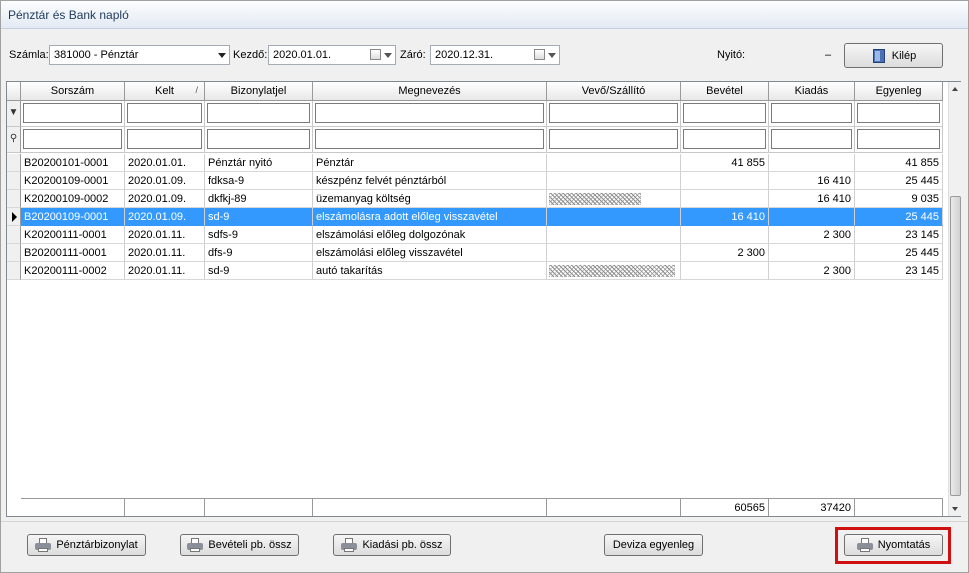  Describe the element at coordinates (613, 139) in the screenshot. I see `col-vevo-szallito-search-row-input` at that location.